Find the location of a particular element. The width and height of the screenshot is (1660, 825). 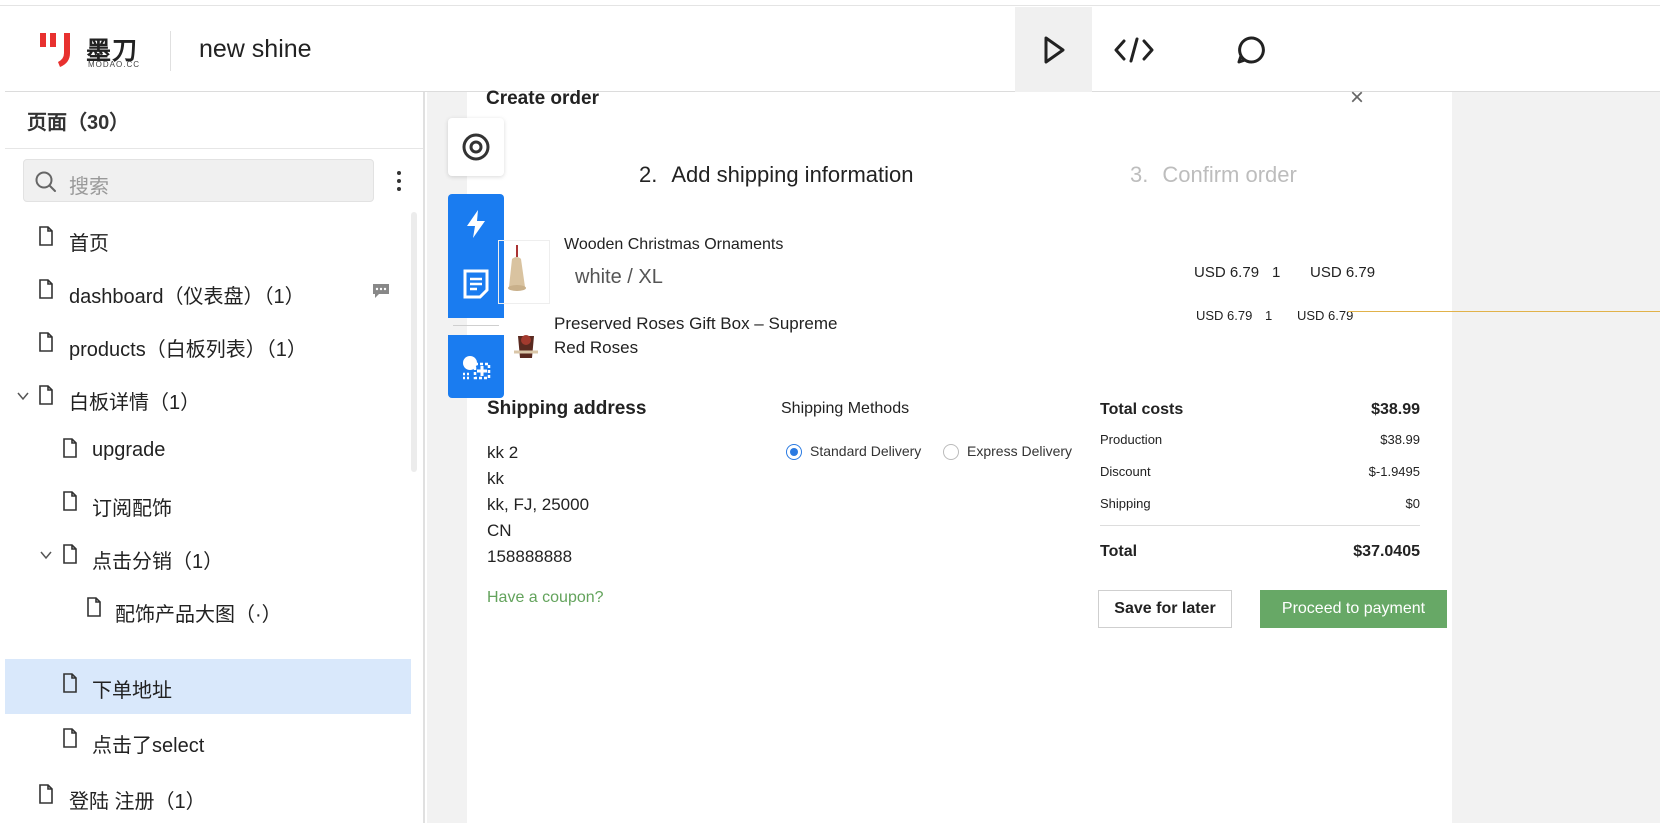

page-item-label: 点击了select is located at coordinates (148, 746).